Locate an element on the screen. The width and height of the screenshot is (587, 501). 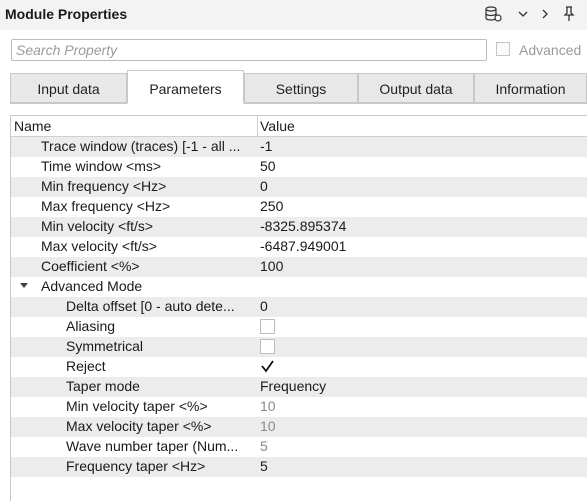
chevron-right-icon is located at coordinates (545, 15).